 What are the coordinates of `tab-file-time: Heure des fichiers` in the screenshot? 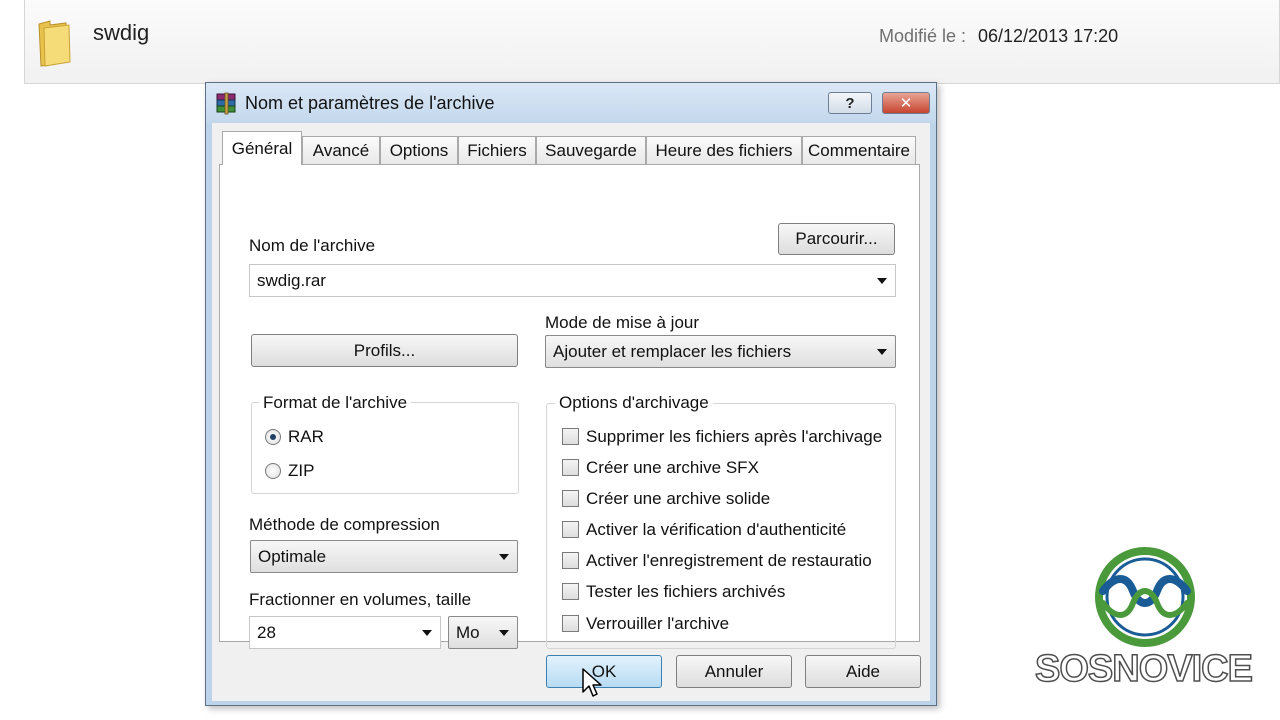 It's located at (724, 150).